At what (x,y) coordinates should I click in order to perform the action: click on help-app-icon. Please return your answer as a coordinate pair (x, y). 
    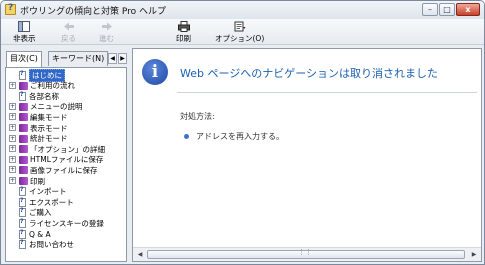
    Looking at the image, I should click on (10, 9).